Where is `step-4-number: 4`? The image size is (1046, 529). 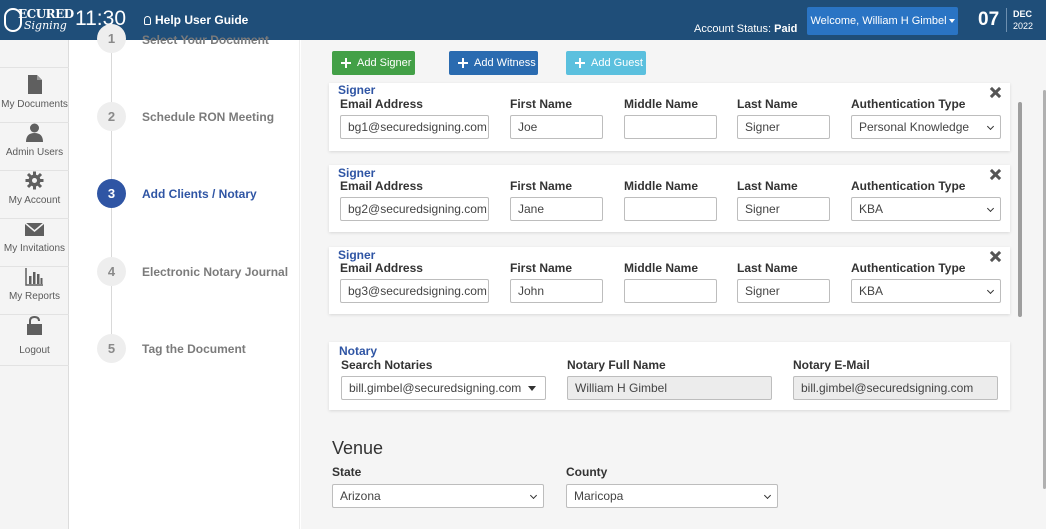
step-4-number: 4 is located at coordinates (111, 271).